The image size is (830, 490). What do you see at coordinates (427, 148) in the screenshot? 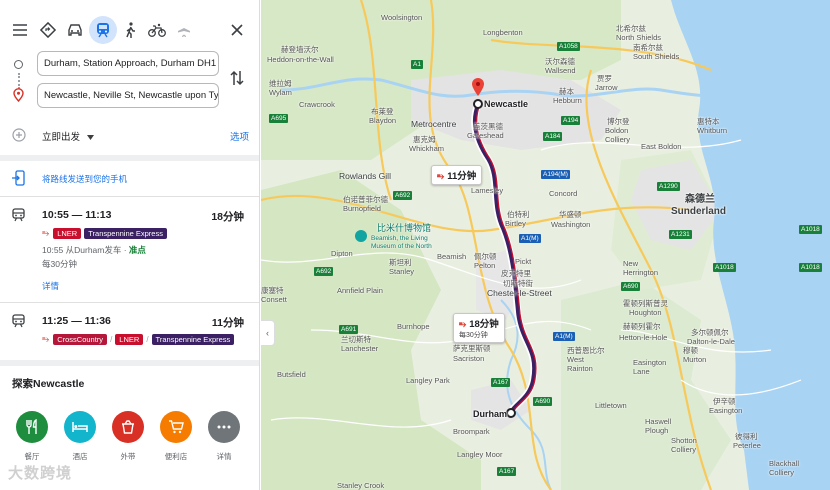
I see `map-label: Whickham` at bounding box center [427, 148].